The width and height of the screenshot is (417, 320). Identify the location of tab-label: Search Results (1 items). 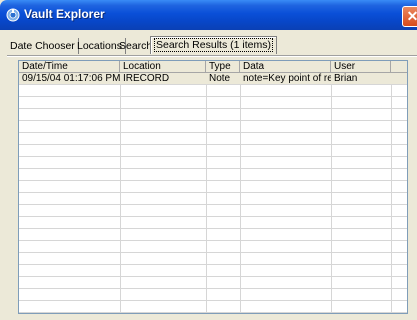
(213, 45).